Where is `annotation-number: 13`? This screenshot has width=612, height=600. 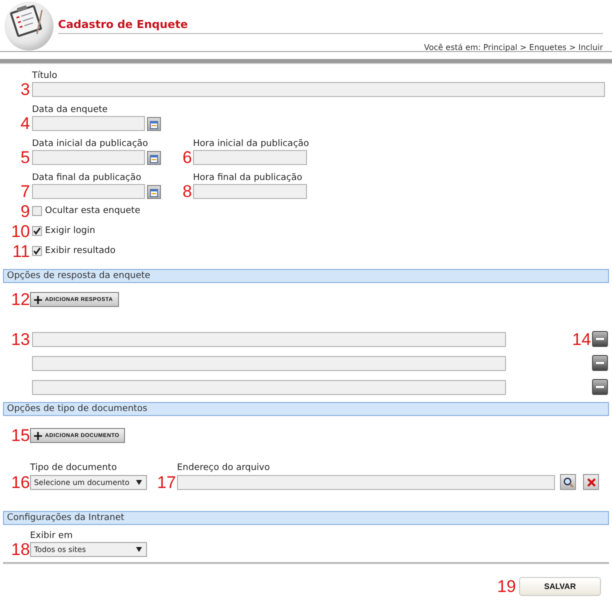 annotation-number: 13 is located at coordinates (20, 339).